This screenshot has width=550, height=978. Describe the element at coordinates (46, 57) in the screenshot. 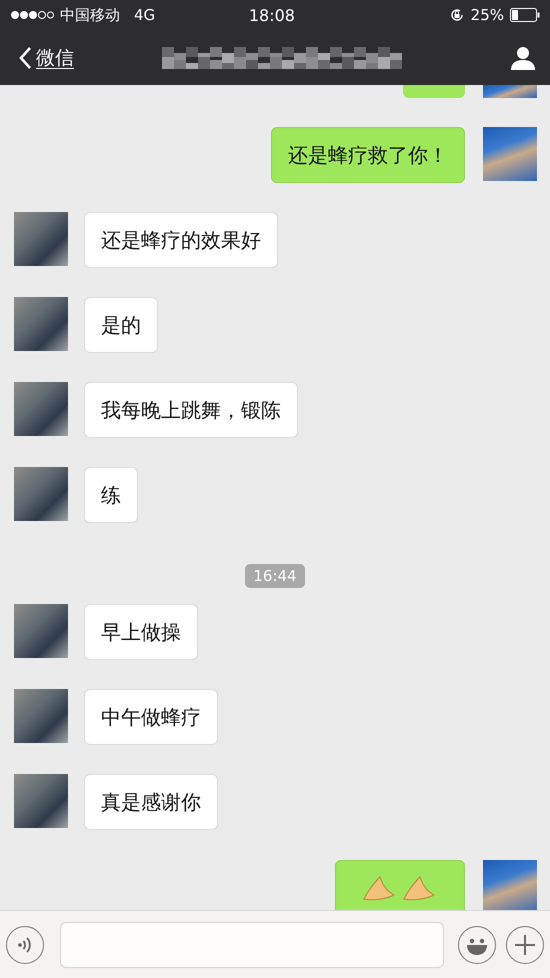

I see `back-button: 微信` at that location.